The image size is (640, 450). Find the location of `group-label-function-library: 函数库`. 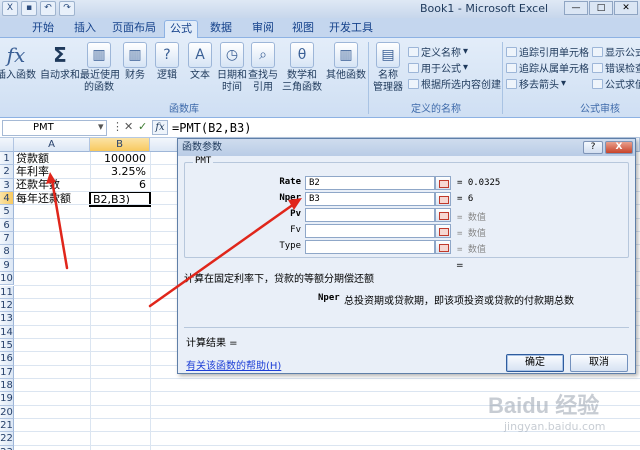

group-label-function-library: 函数库 is located at coordinates (184, 109).